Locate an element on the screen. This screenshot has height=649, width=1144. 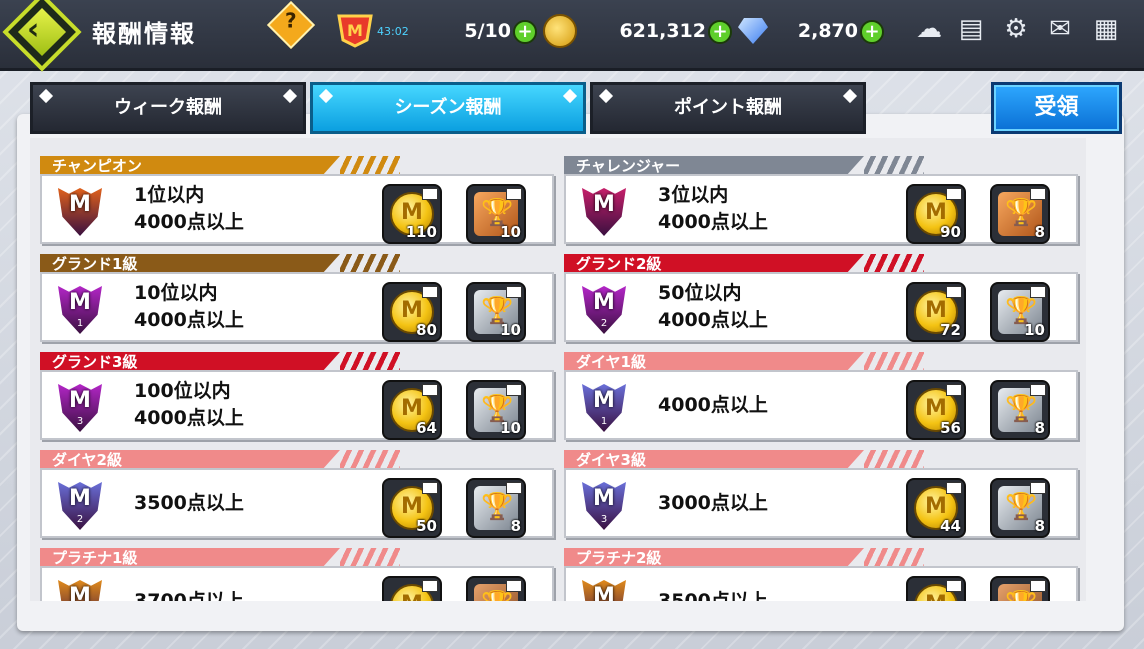
tab-label: シーズン報酬 is located at coordinates (448, 107).